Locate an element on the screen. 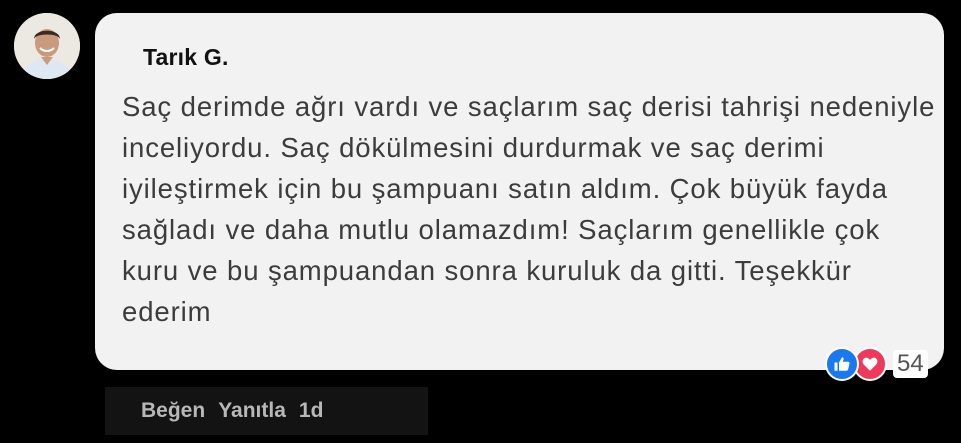 The width and height of the screenshot is (961, 443). like-button: Beğen is located at coordinates (173, 411).